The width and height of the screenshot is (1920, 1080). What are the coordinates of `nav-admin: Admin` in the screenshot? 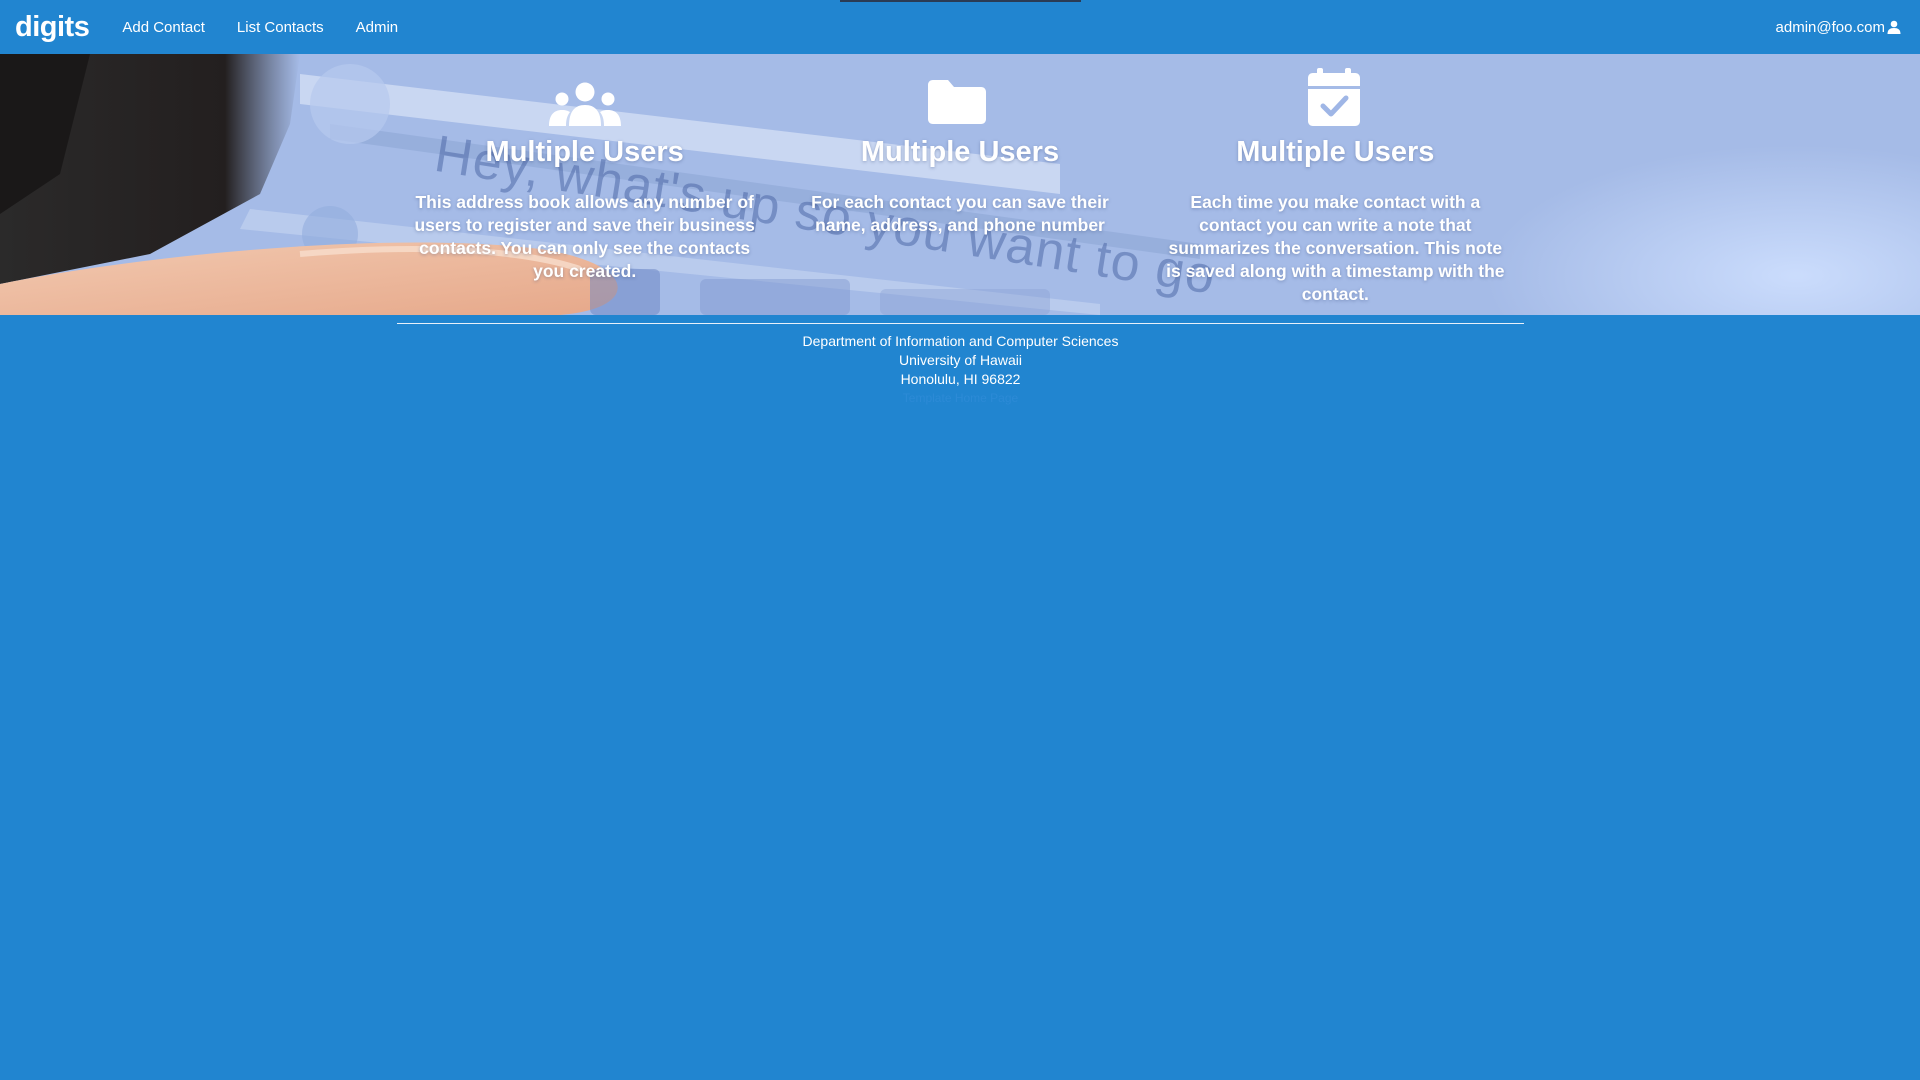 It's located at (377, 27).